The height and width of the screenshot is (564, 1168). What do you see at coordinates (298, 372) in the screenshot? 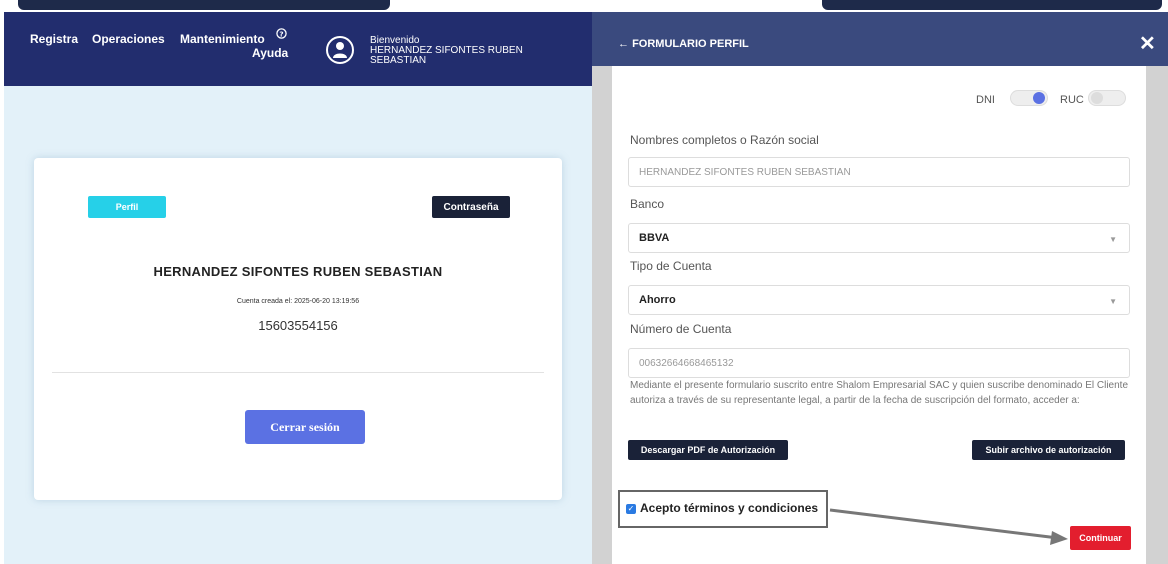
I see `card-divider` at bounding box center [298, 372].